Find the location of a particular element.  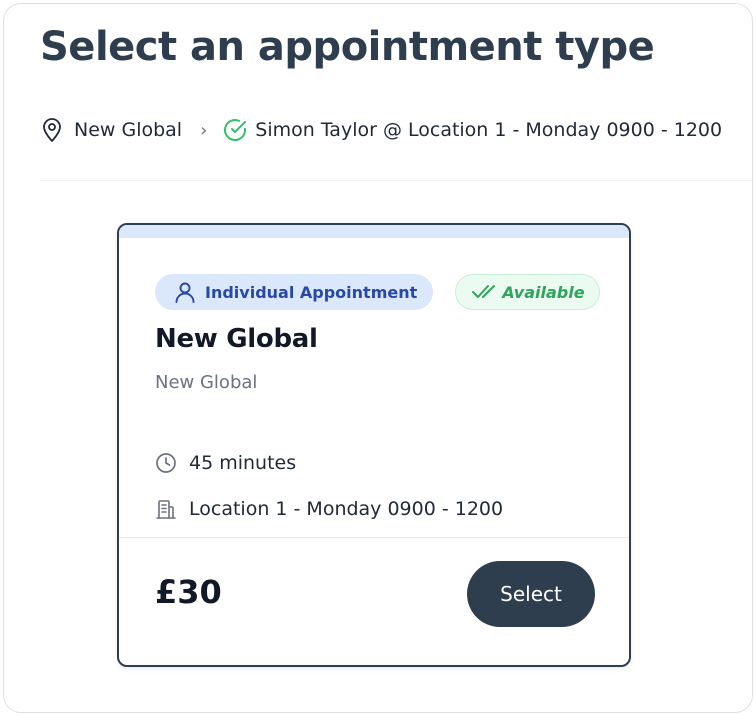

page-title: Select an appointment type is located at coordinates (347, 47).